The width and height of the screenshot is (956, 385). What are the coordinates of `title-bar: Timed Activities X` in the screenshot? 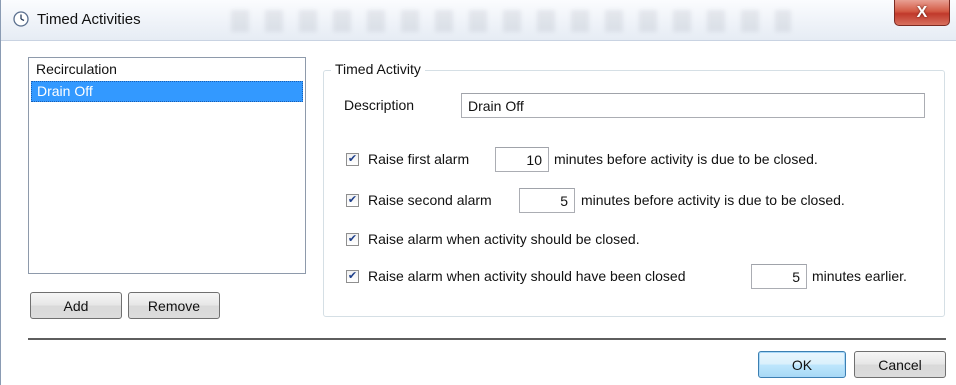 It's located at (478, 20).